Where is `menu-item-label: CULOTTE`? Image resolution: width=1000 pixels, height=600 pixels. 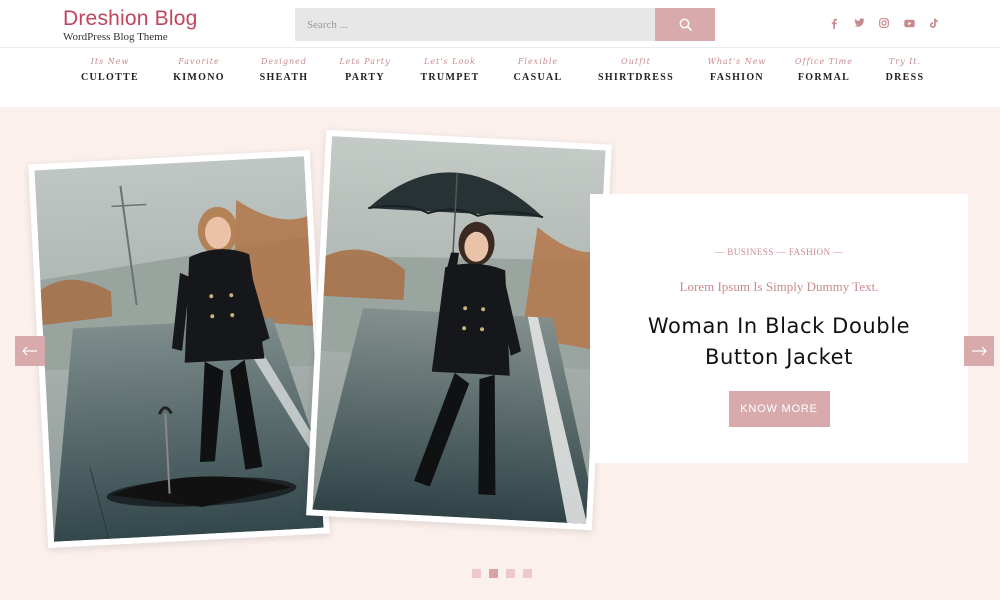
menu-item-label: CULOTTE is located at coordinates (110, 78).